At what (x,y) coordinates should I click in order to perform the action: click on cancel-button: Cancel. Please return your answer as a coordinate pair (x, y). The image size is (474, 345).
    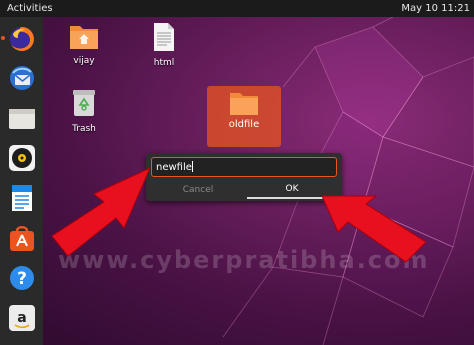
    Looking at the image, I should click on (198, 190).